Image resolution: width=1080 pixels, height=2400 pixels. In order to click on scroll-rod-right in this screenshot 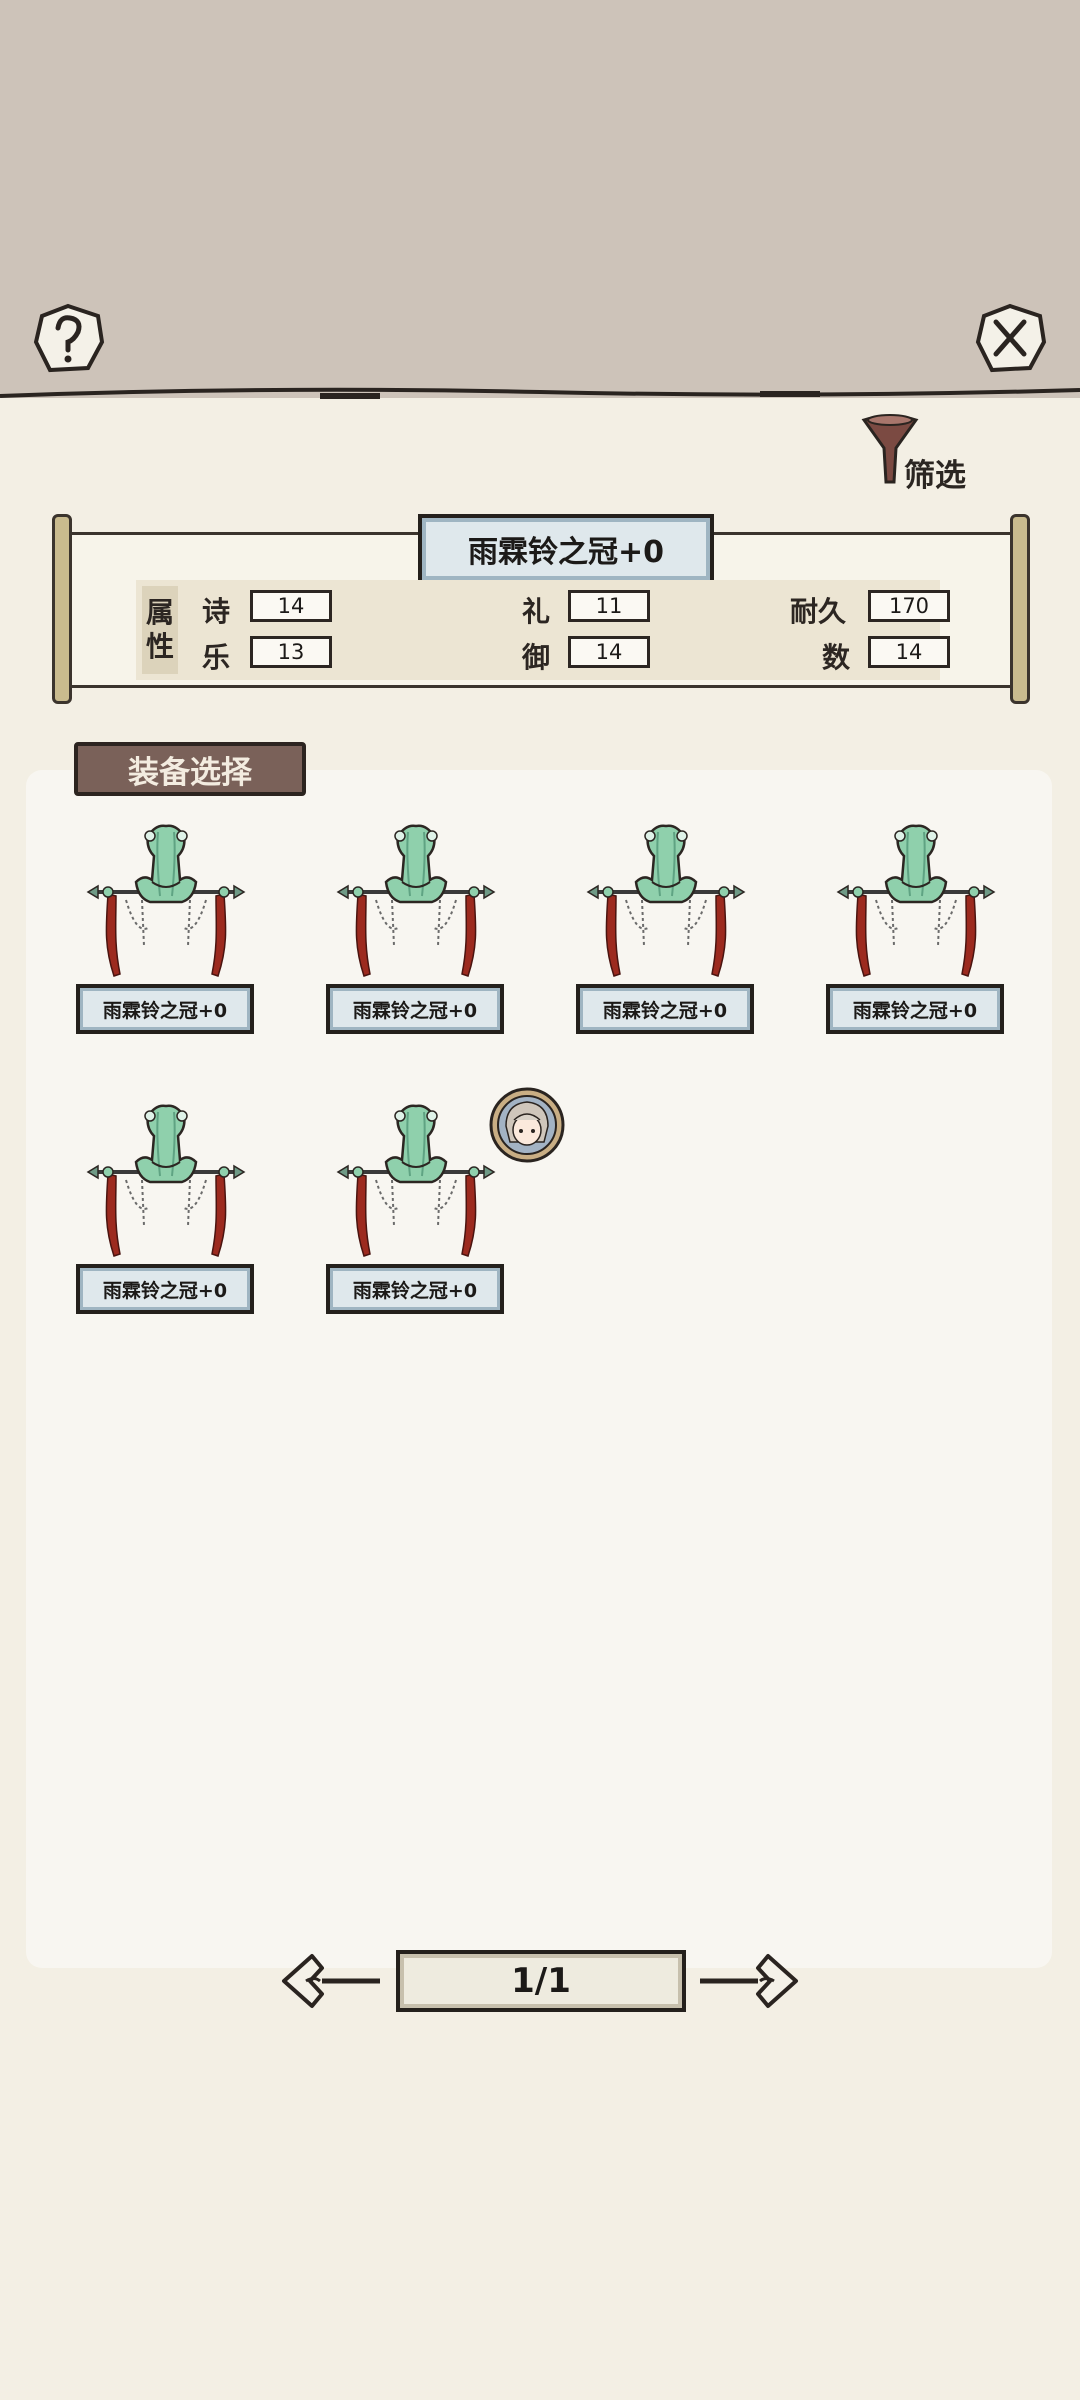, I will do `click(1020, 609)`.